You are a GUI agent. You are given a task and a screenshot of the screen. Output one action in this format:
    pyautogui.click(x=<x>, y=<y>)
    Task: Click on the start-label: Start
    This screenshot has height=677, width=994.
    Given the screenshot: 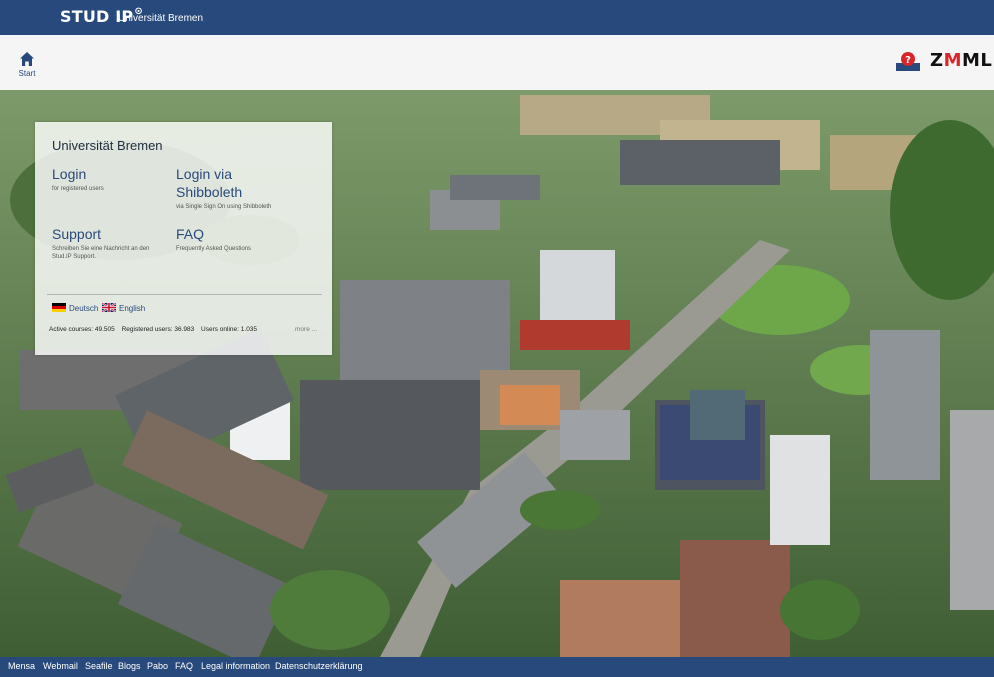 What is the action you would take?
    pyautogui.click(x=27, y=73)
    